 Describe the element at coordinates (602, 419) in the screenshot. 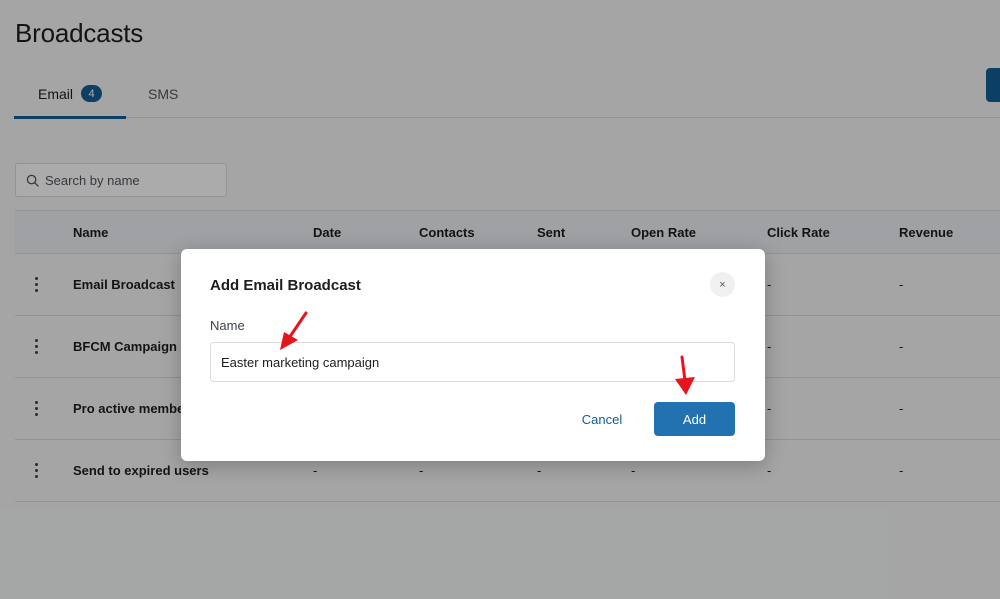

I see `cancel-button: Cancel` at that location.